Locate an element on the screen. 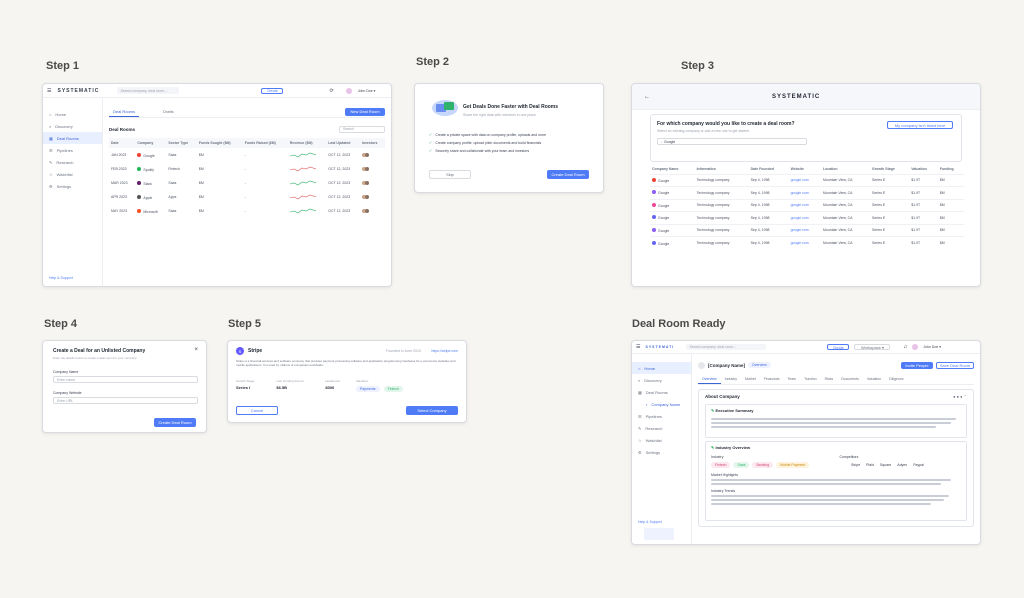 The width and height of the screenshot is (1024, 598). tab-industry: Industry is located at coordinates (731, 379).